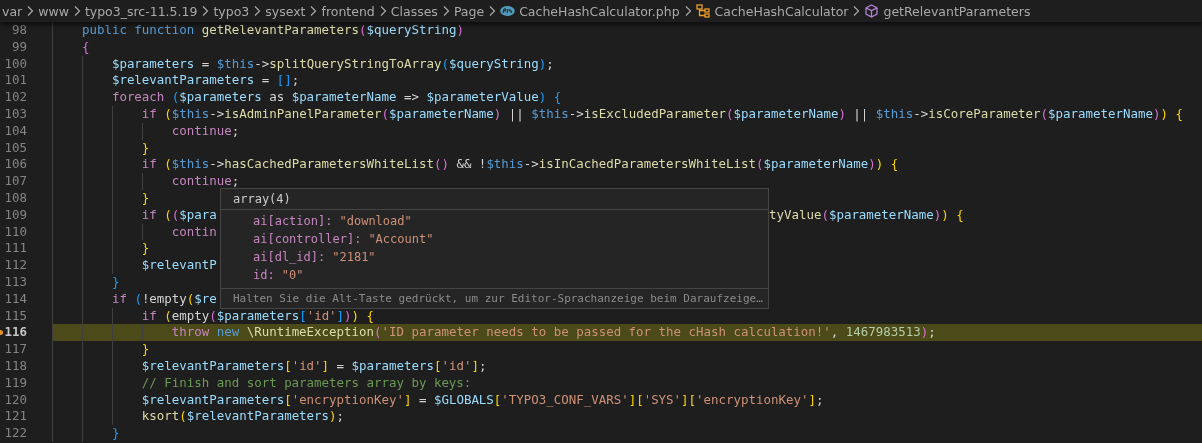 The width and height of the screenshot is (1202, 443). Describe the element at coordinates (482, 400) in the screenshot. I see `code-line: $relevantParameters['encryptionKey'] = $GLOBALS['TYPO3_CONF_VARS']['SYS']['encryptionKey'];` at that location.